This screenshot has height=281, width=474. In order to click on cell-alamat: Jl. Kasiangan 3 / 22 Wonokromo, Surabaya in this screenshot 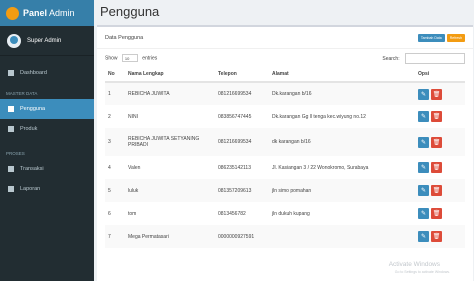, I will do `click(320, 167)`.